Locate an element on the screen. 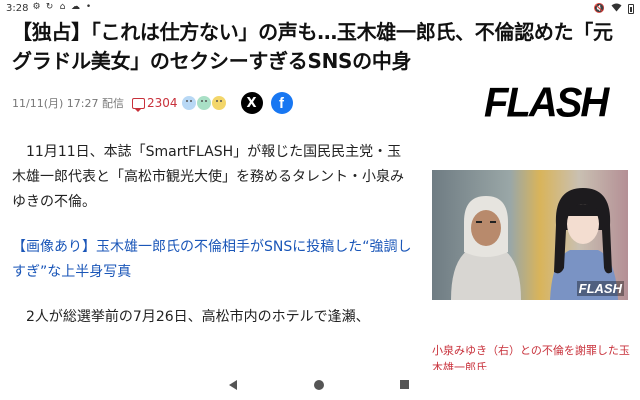 The image size is (640, 400). photo-watermark: FLASH is located at coordinates (600, 288).